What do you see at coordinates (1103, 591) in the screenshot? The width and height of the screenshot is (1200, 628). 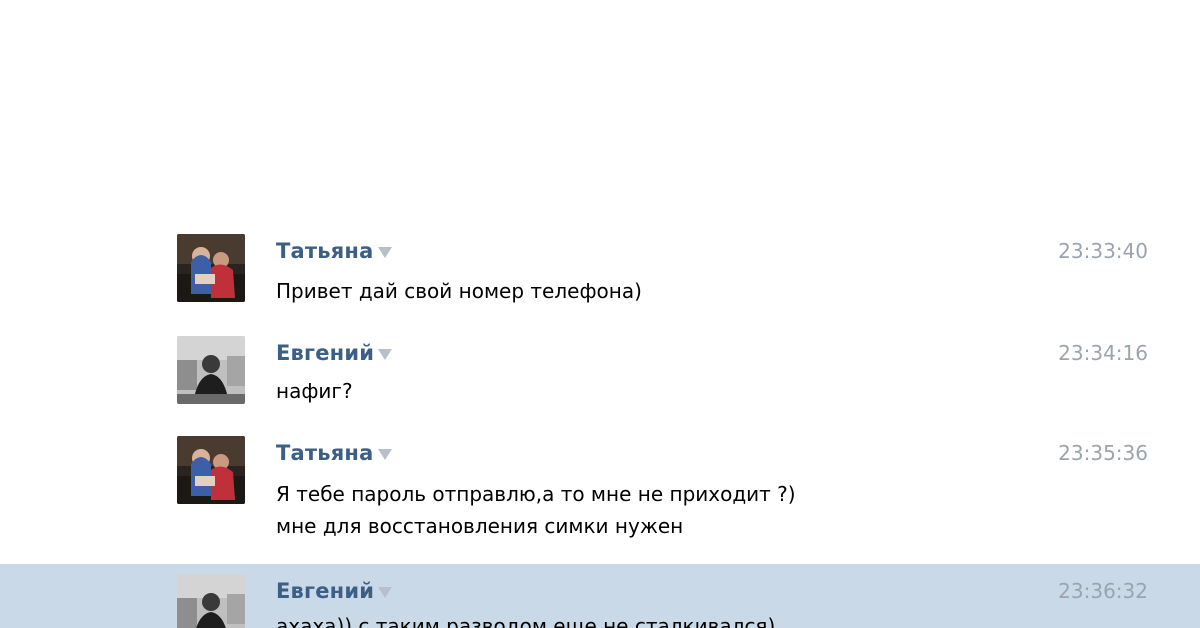 I see `message-time: 23:36:32` at bounding box center [1103, 591].